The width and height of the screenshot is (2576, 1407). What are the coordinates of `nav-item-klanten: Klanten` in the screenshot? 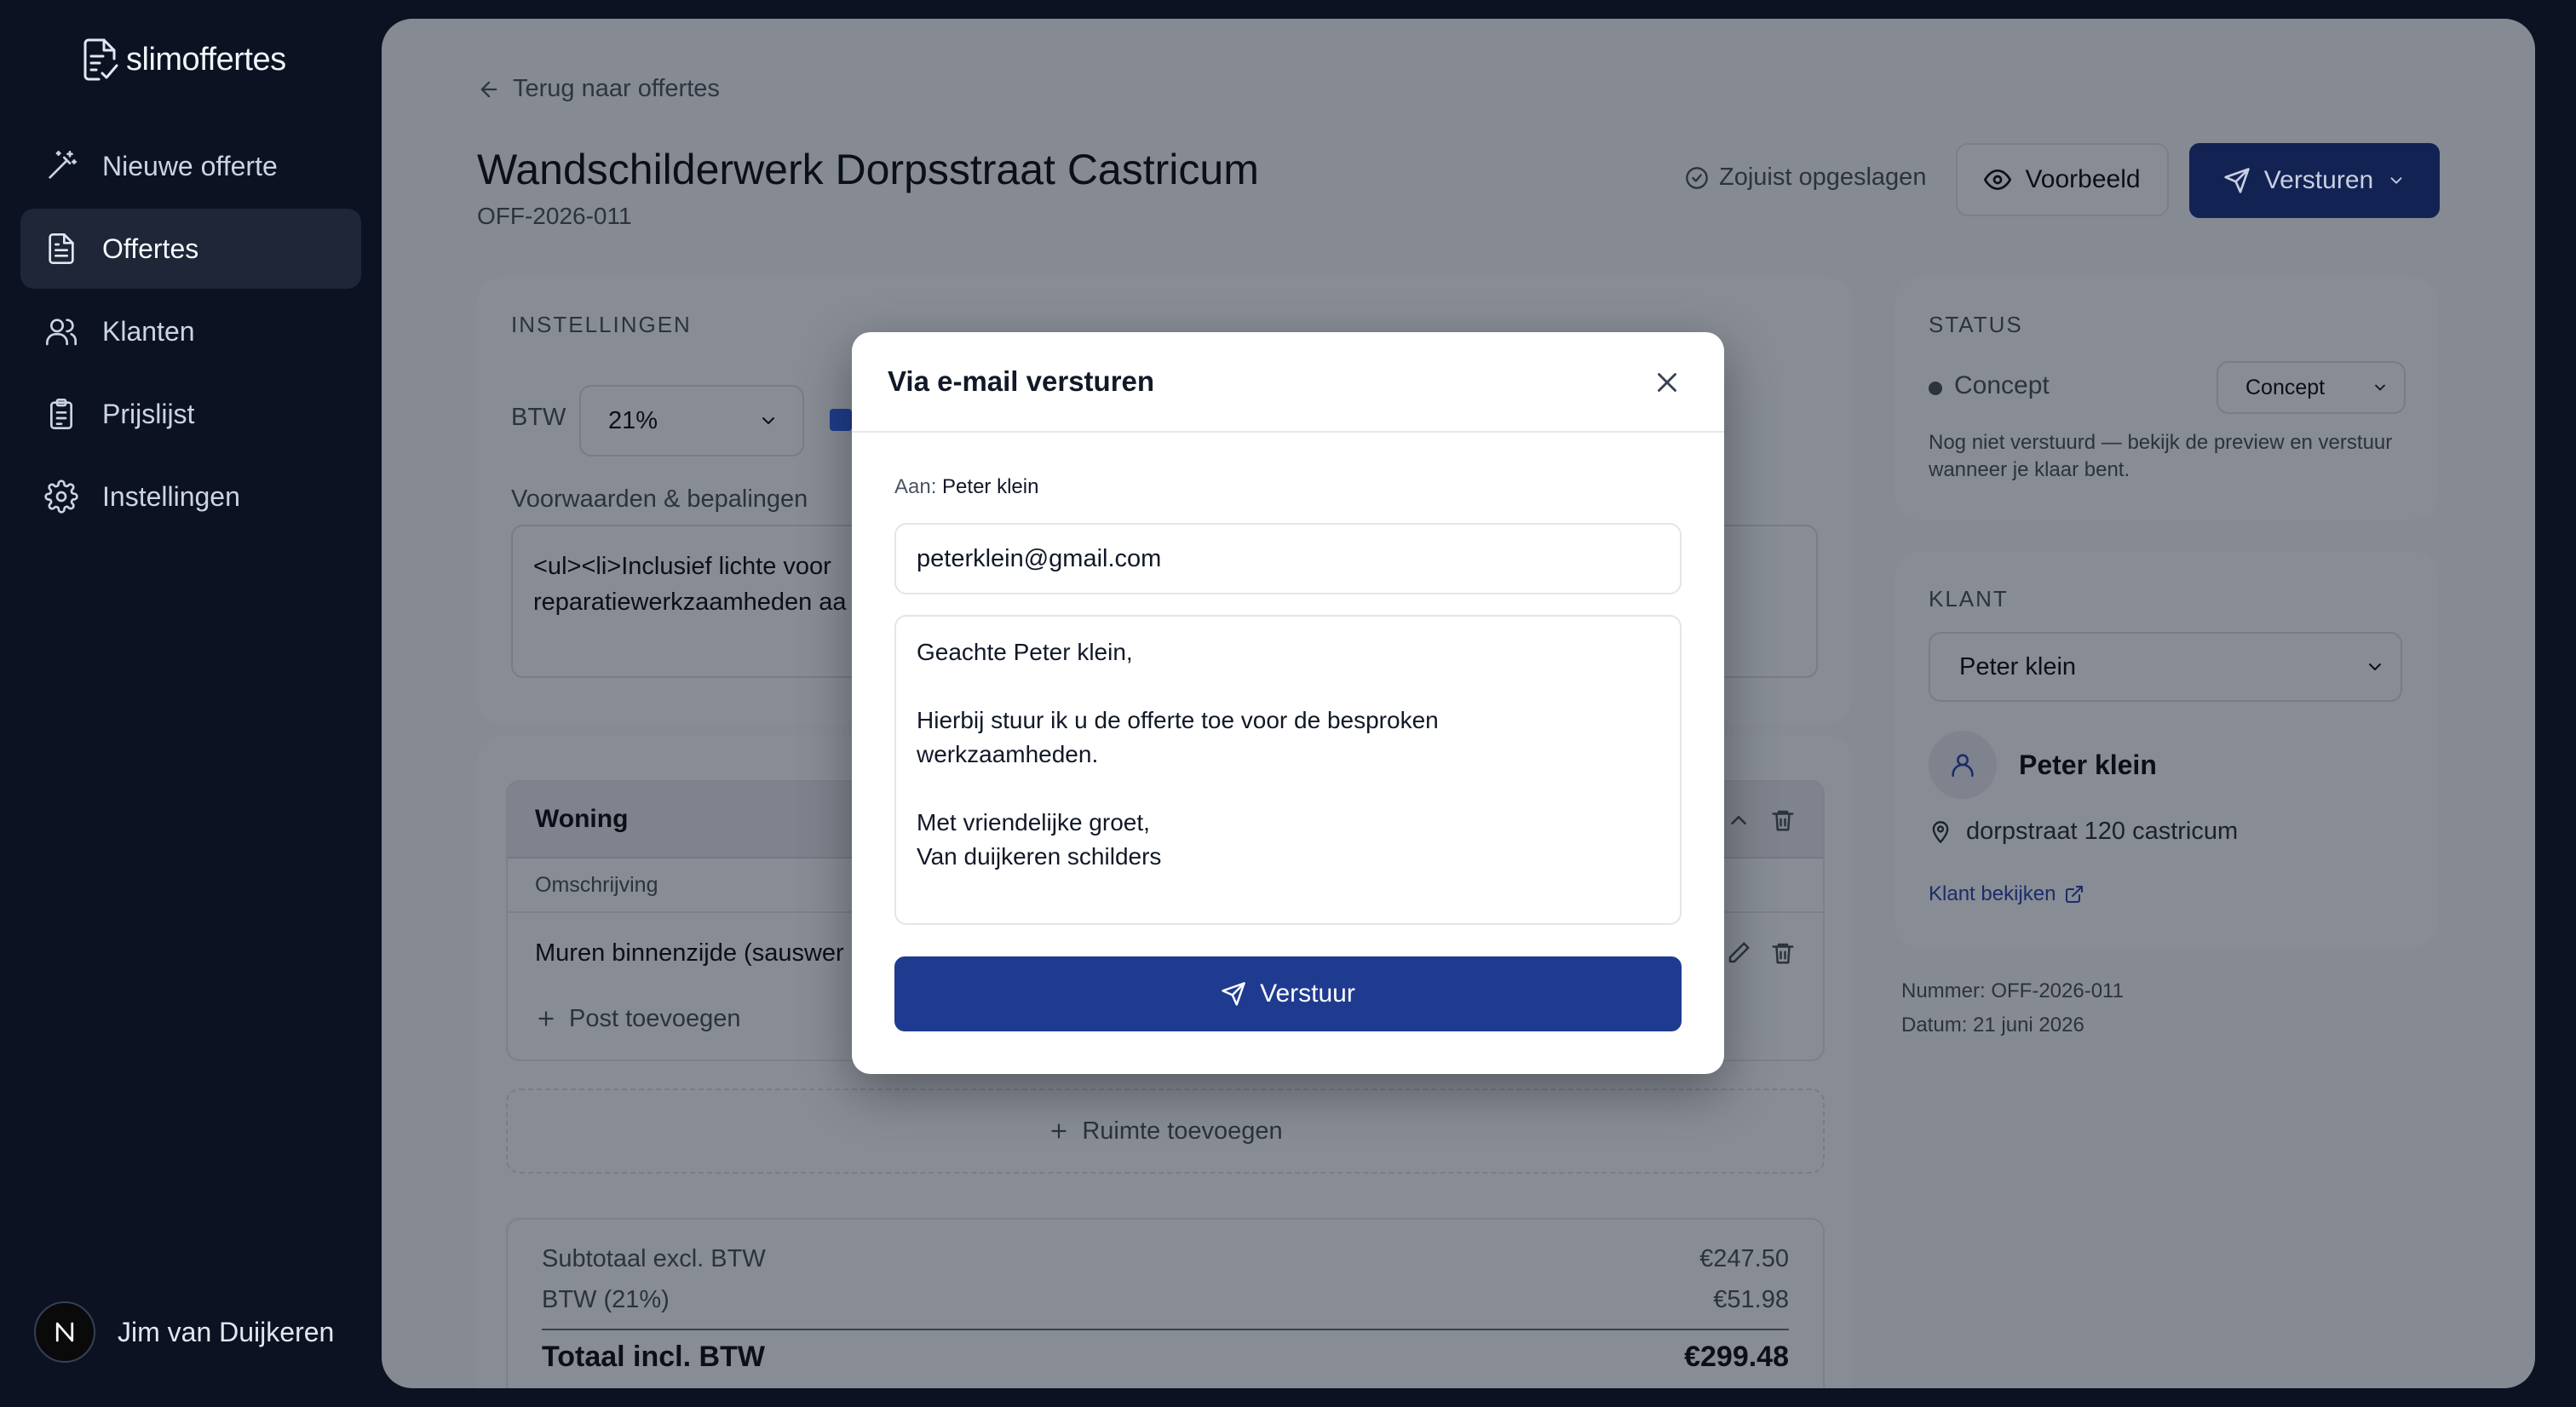 It's located at (191, 331).